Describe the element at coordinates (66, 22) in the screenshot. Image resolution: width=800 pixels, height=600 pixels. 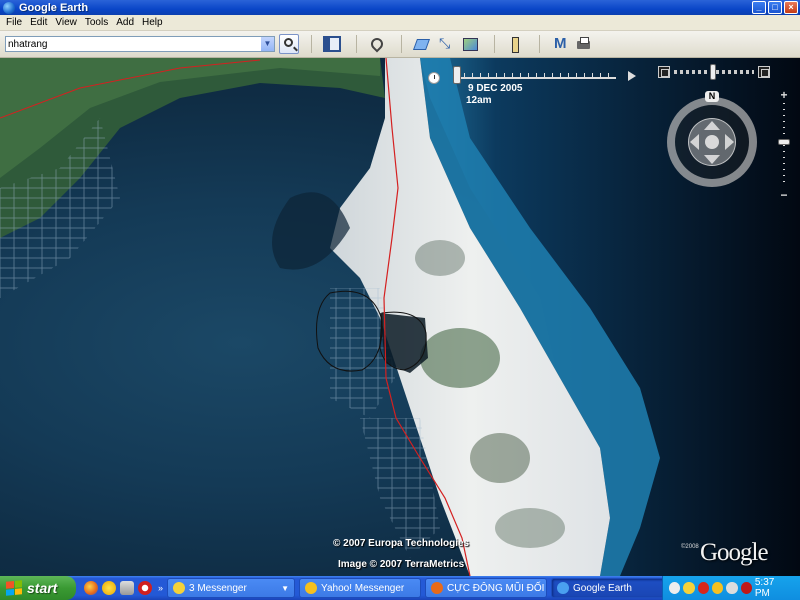
I see `menu-view: View` at that location.